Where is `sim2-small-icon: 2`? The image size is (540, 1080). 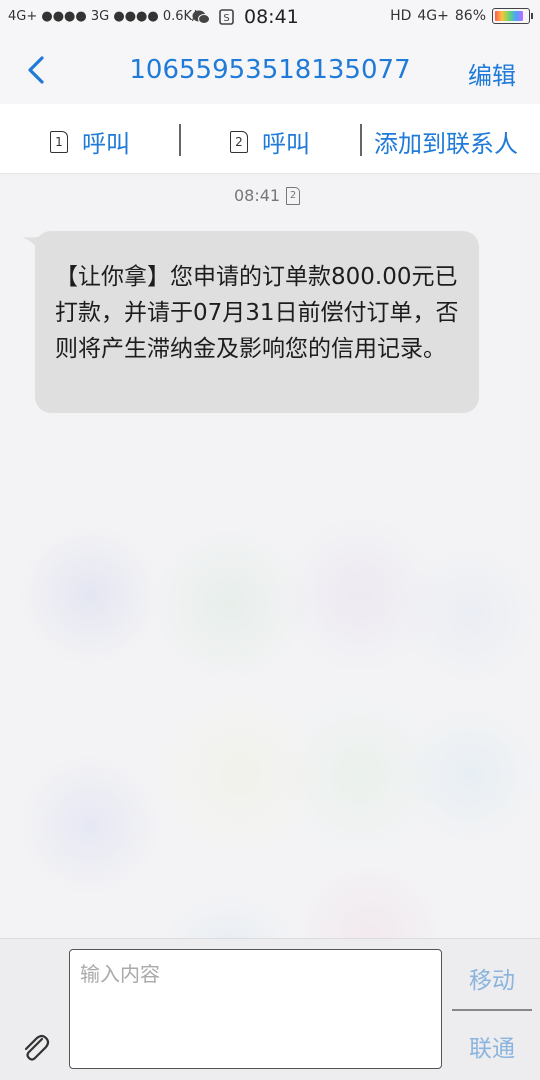
sim2-small-icon: 2 is located at coordinates (293, 195).